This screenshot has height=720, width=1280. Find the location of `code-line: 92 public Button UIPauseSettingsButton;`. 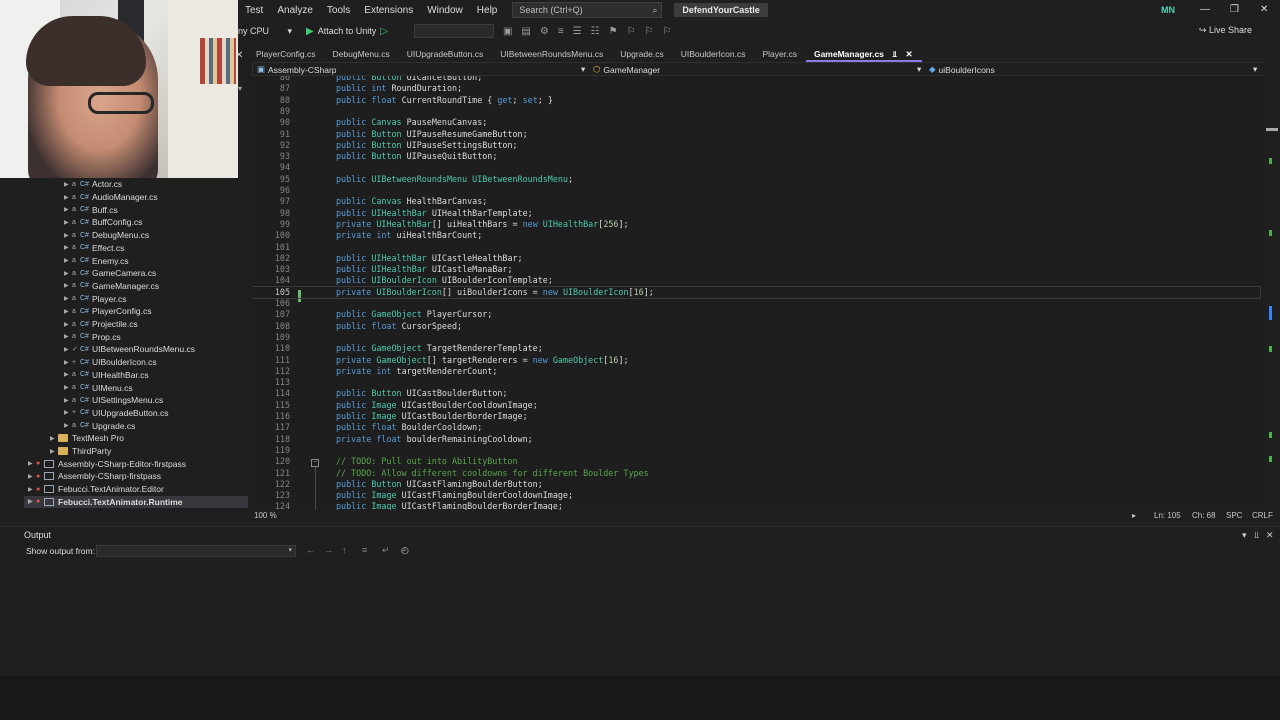

code-line: 92 public Button UIPauseSettingsButton; is located at coordinates (756, 145).